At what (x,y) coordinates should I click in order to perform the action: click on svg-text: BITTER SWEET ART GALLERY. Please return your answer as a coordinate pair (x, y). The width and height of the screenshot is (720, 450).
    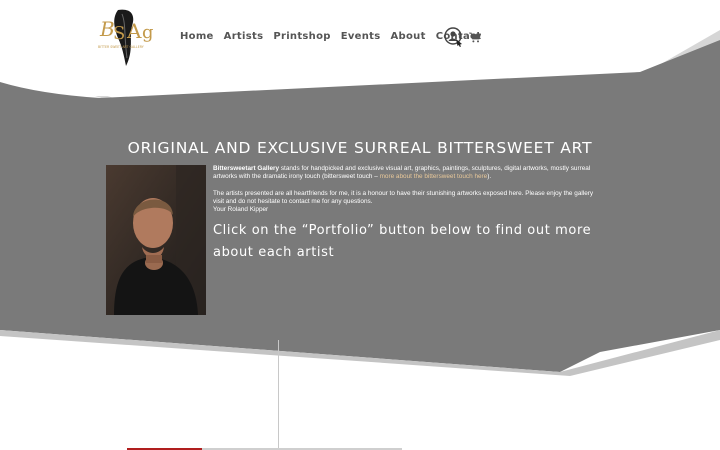
    Looking at the image, I should click on (121, 47).